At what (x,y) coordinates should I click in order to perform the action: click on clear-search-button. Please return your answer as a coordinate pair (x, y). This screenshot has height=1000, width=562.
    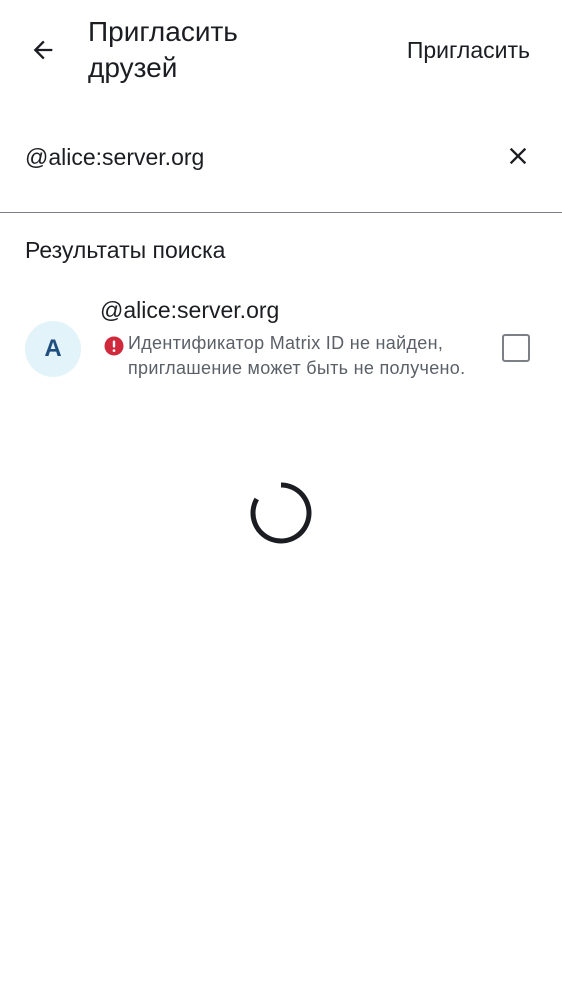
    Looking at the image, I should click on (518, 156).